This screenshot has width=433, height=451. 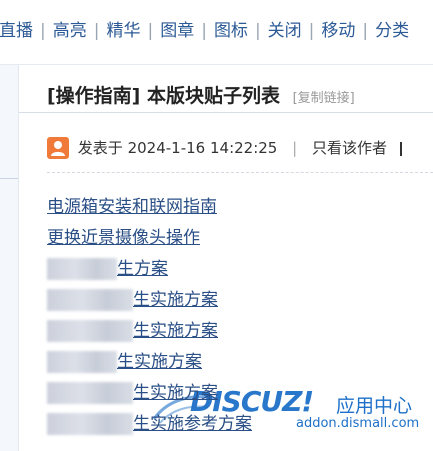 I want to click on title-divider, so click(x=226, y=112).